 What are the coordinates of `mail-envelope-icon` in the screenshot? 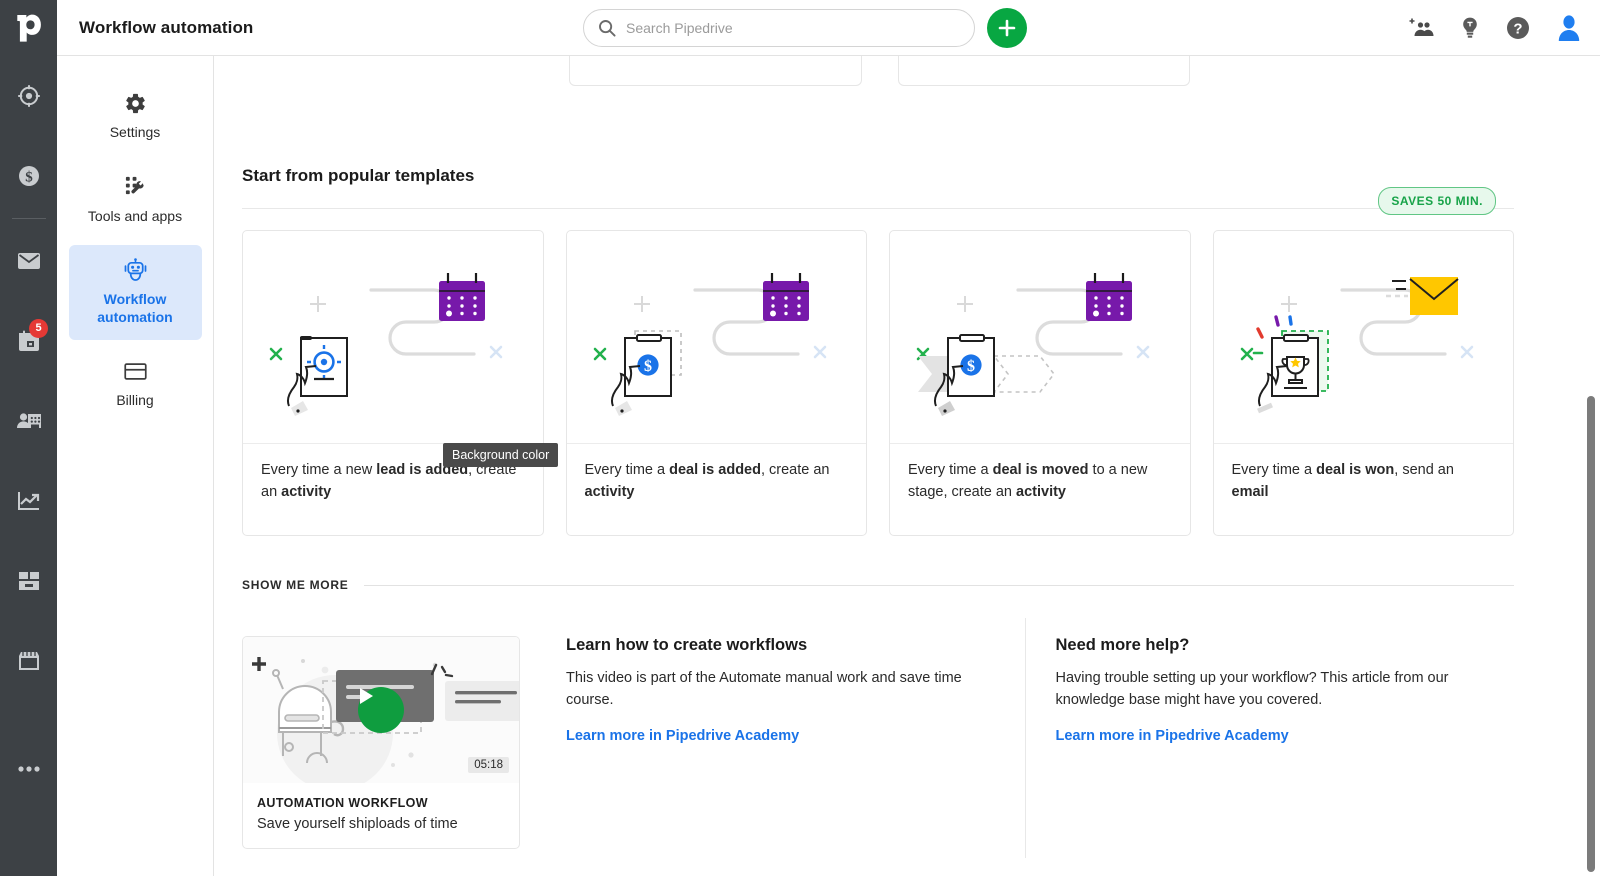 It's located at (28, 261).